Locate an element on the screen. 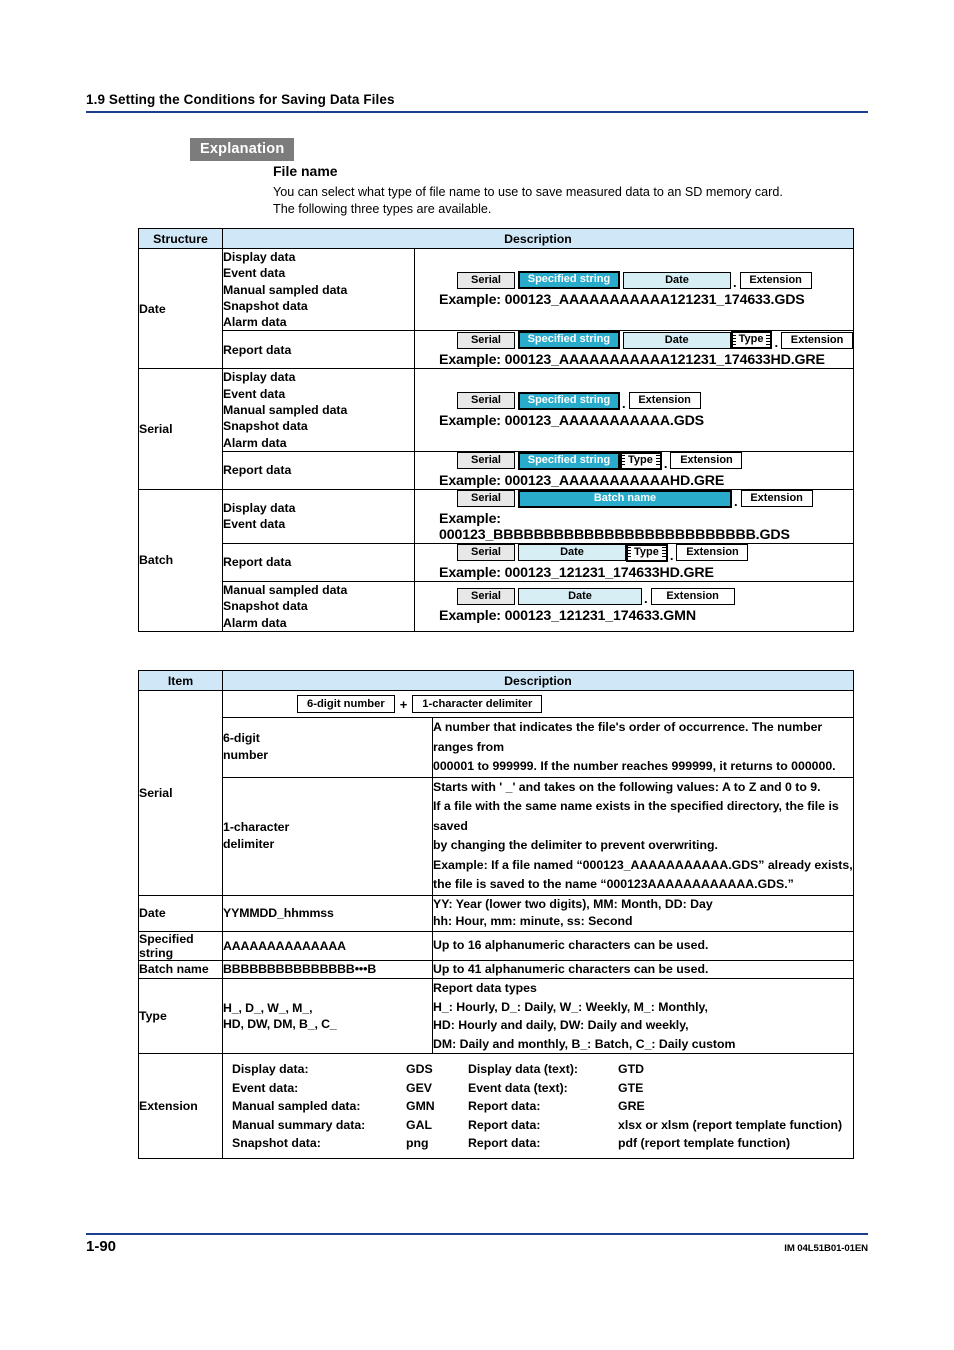  item-cell-specified-string: Specified string is located at coordinates (180, 945).